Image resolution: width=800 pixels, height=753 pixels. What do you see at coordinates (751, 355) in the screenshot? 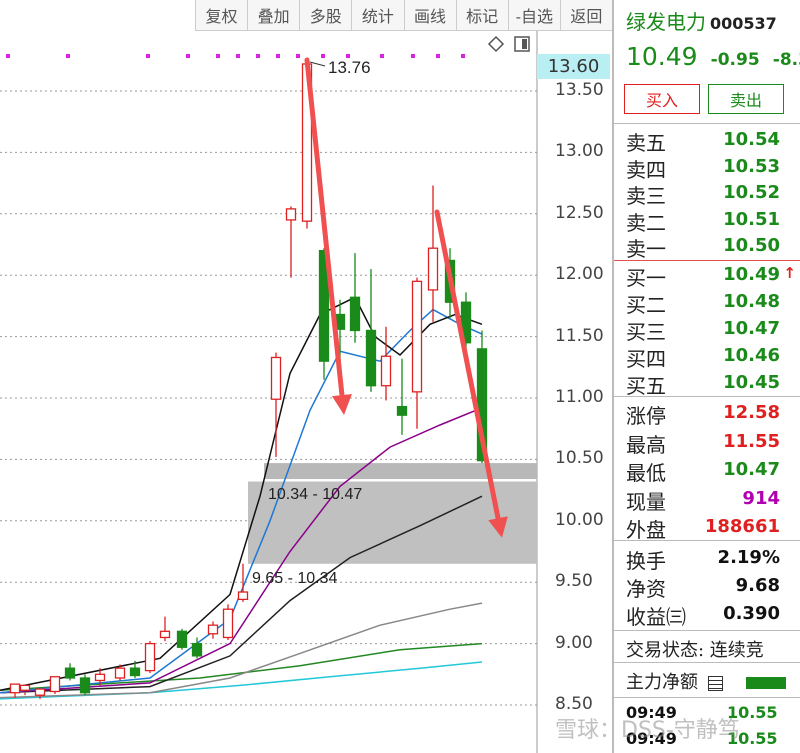
I see `bid-value: 10.46` at bounding box center [751, 355].